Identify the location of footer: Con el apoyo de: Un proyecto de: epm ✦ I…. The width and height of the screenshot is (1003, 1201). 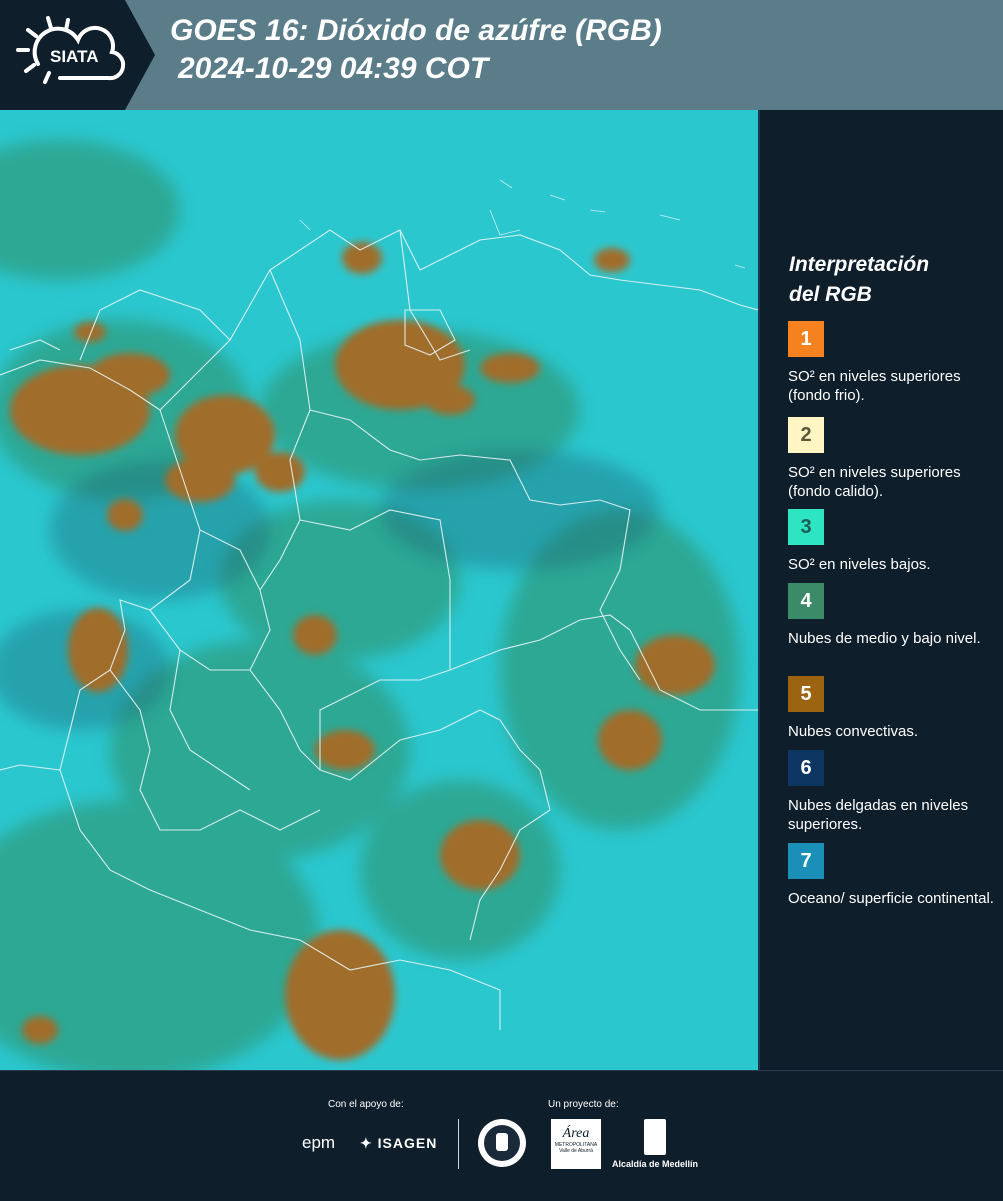
(501, 1135).